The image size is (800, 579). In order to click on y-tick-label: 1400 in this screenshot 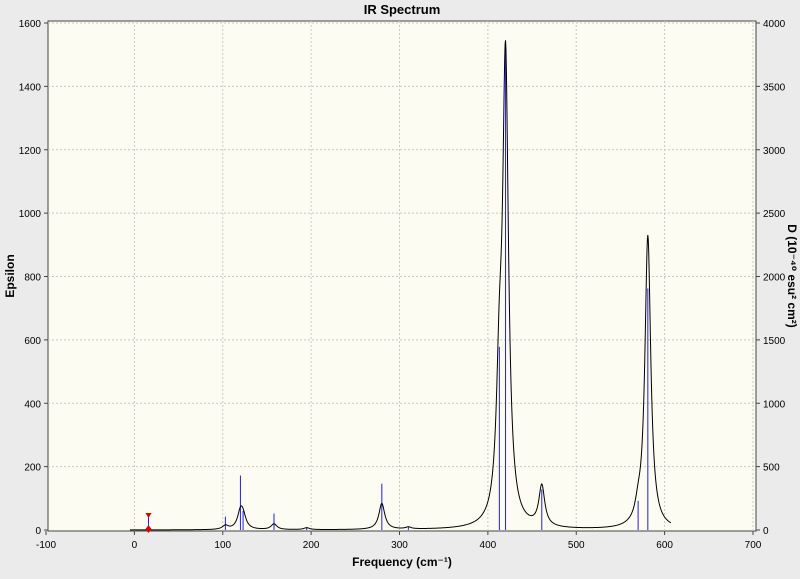, I will do `click(30, 87)`.